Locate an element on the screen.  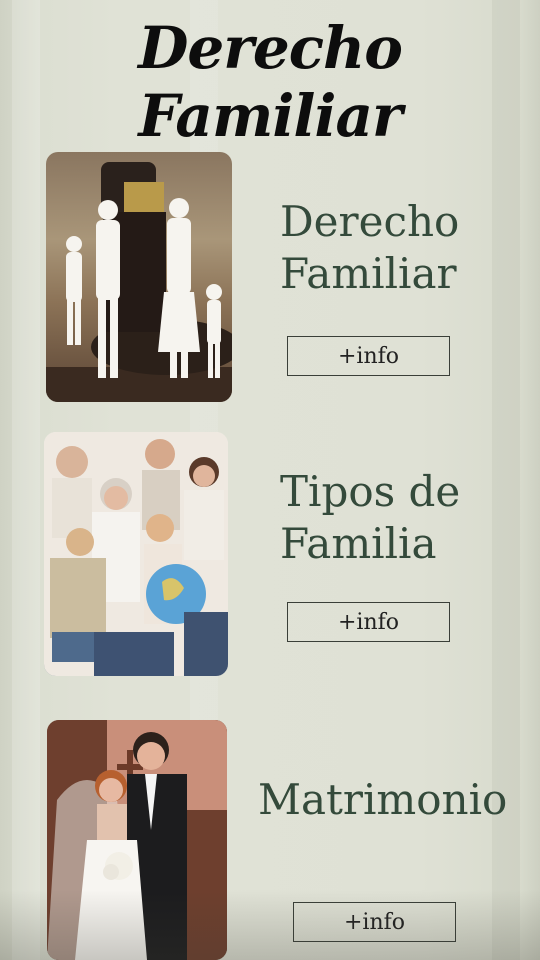
page-title: Derecho Familiar is located at coordinates (270, 82).